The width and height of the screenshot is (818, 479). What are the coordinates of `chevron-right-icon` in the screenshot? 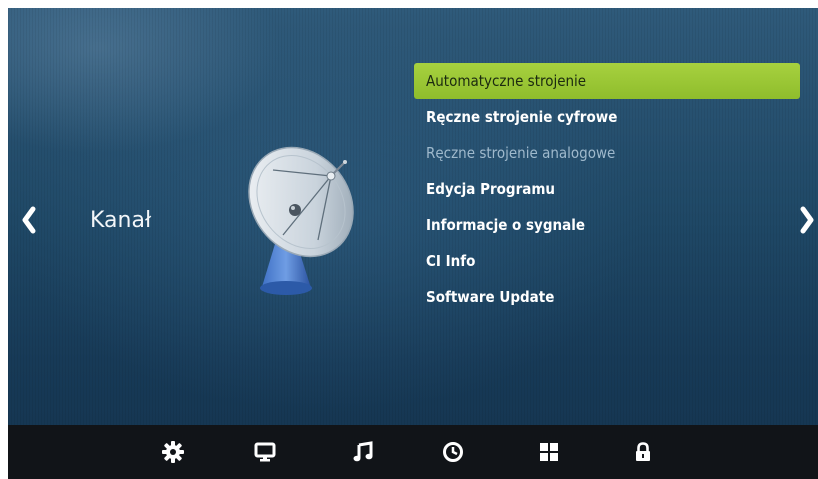 It's located at (807, 220).